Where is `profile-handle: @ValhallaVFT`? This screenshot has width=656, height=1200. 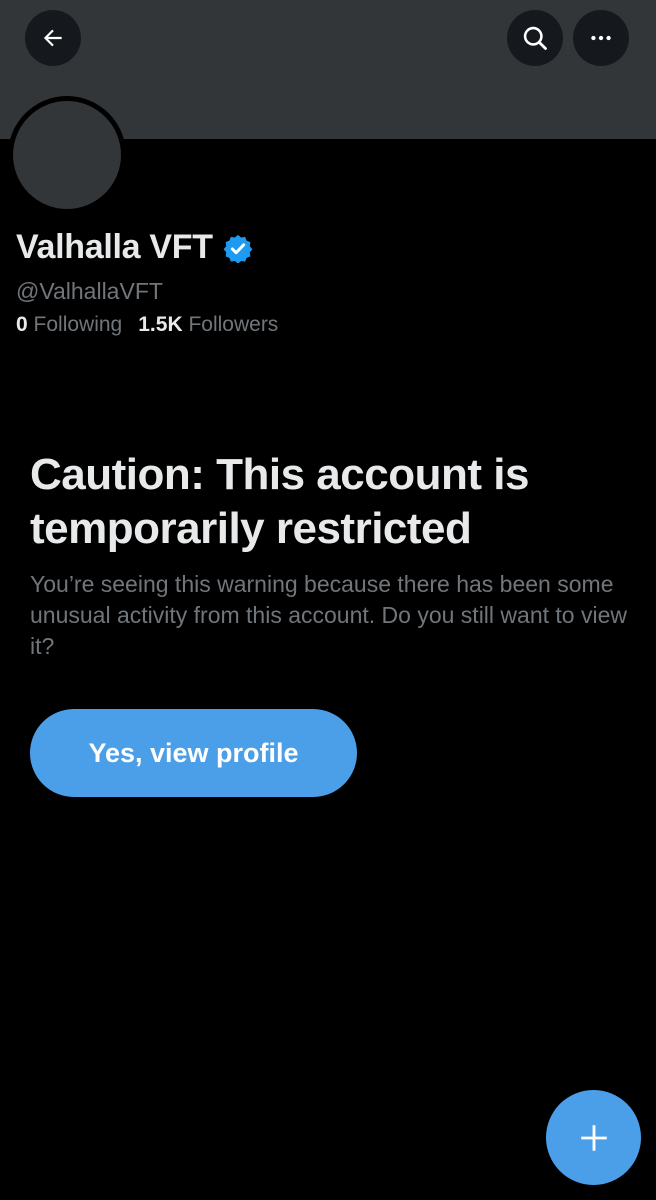
profile-handle: @ValhallaVFT is located at coordinates (89, 291).